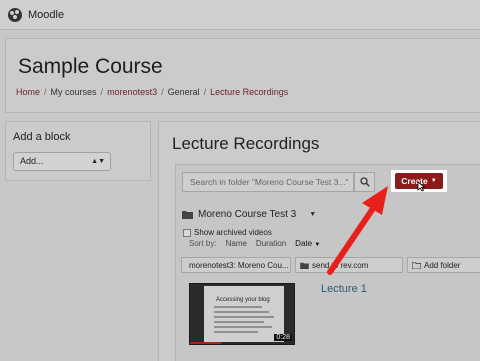 The width and height of the screenshot is (480, 361). I want to click on search-icon, so click(364, 182).